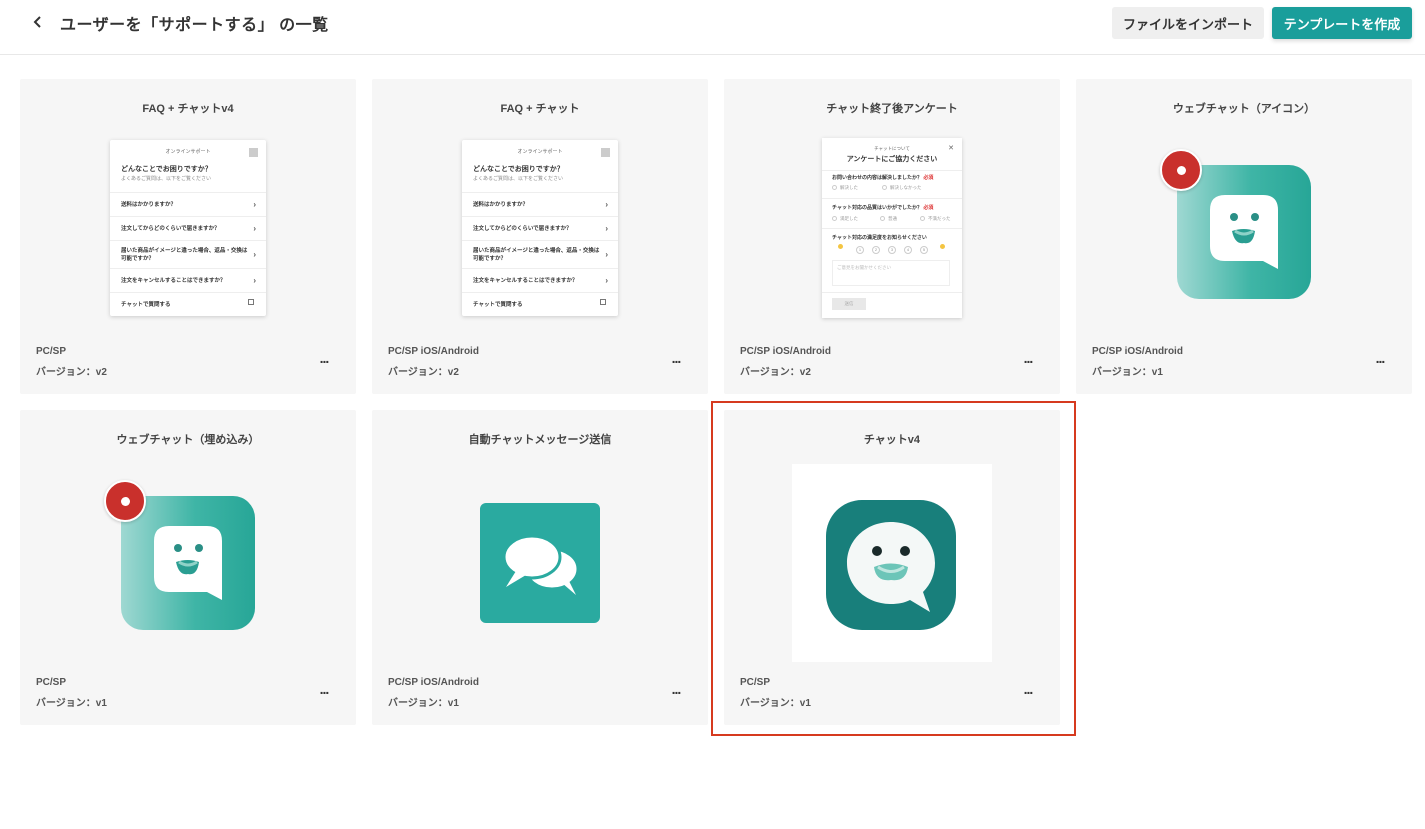  Describe the element at coordinates (892, 563) in the screenshot. I see `chat-v4-preview` at that location.